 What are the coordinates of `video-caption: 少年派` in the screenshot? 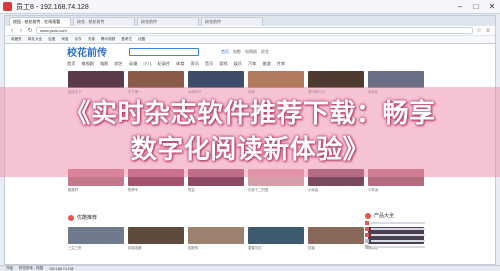 It's located at (396, 189).